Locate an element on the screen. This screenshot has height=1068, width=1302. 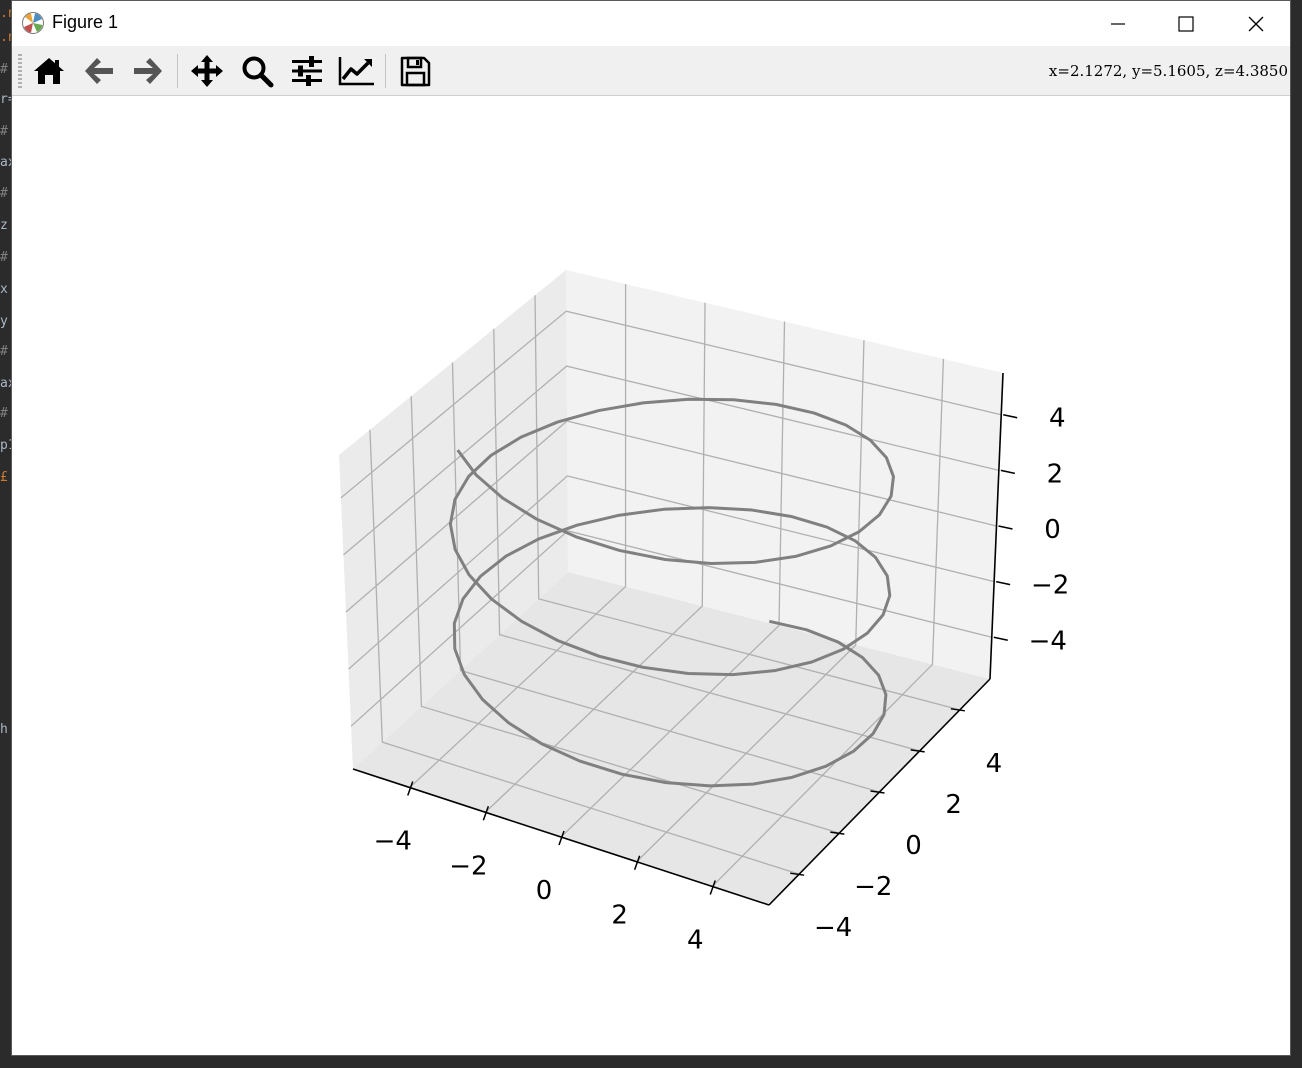
maximize-button is located at coordinates (1186, 23).